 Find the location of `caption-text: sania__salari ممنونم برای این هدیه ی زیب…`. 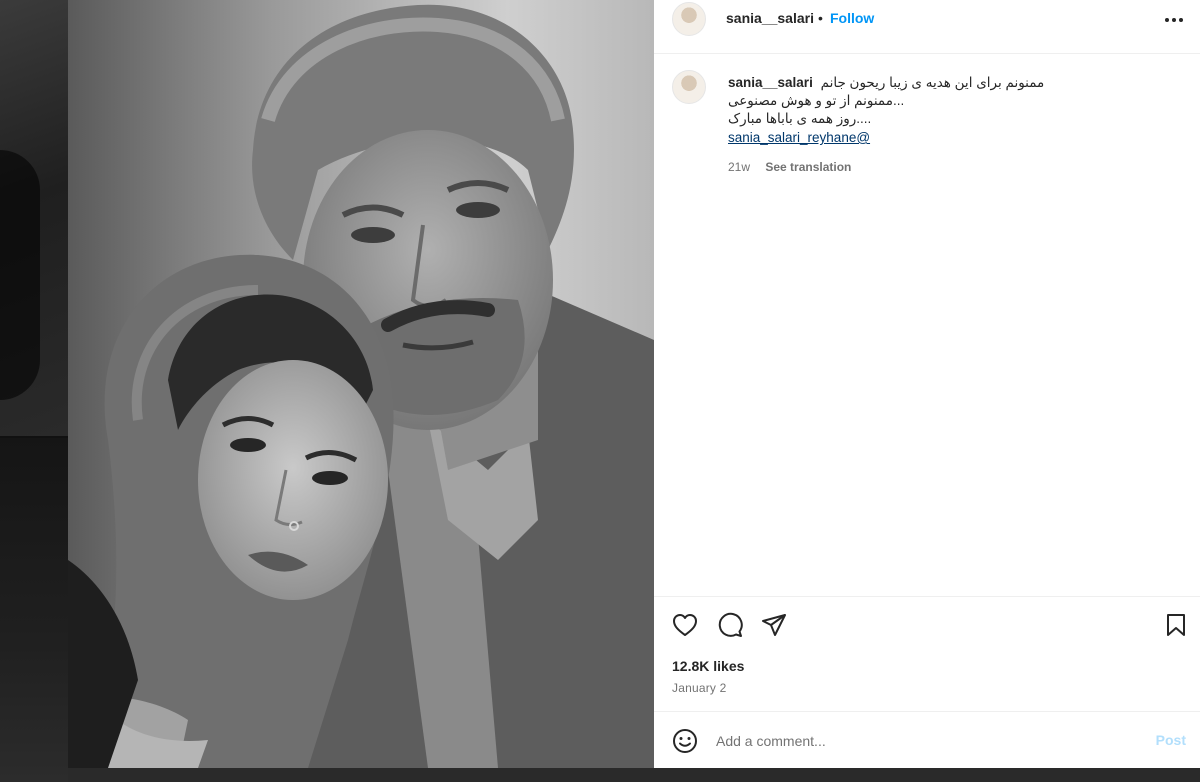

caption-text: sania__salari ممنونم برای این هدیه ی زیب… is located at coordinates (948, 110).